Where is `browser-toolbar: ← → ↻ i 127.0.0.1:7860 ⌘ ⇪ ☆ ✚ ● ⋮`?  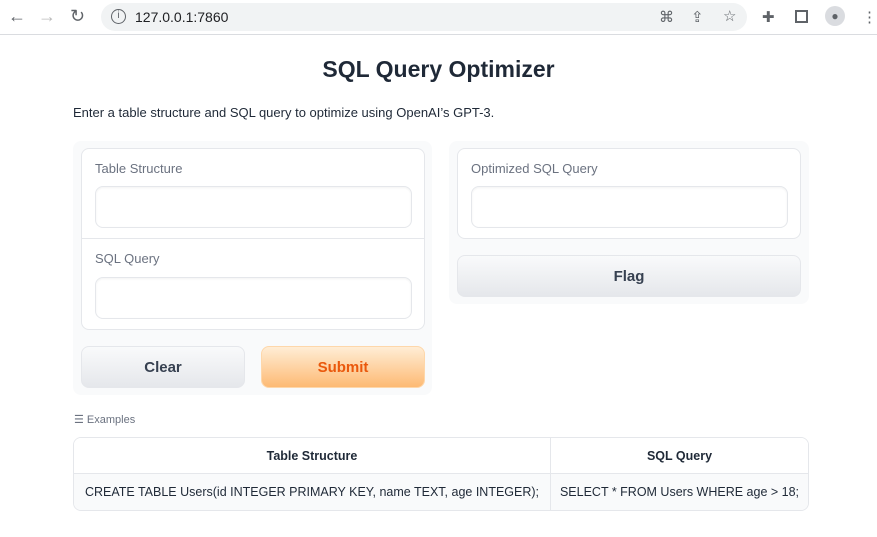
browser-toolbar: ← → ↻ i 127.0.0.1:7860 ⌘ ⇪ ☆ ✚ ● ⋮ is located at coordinates (438, 17).